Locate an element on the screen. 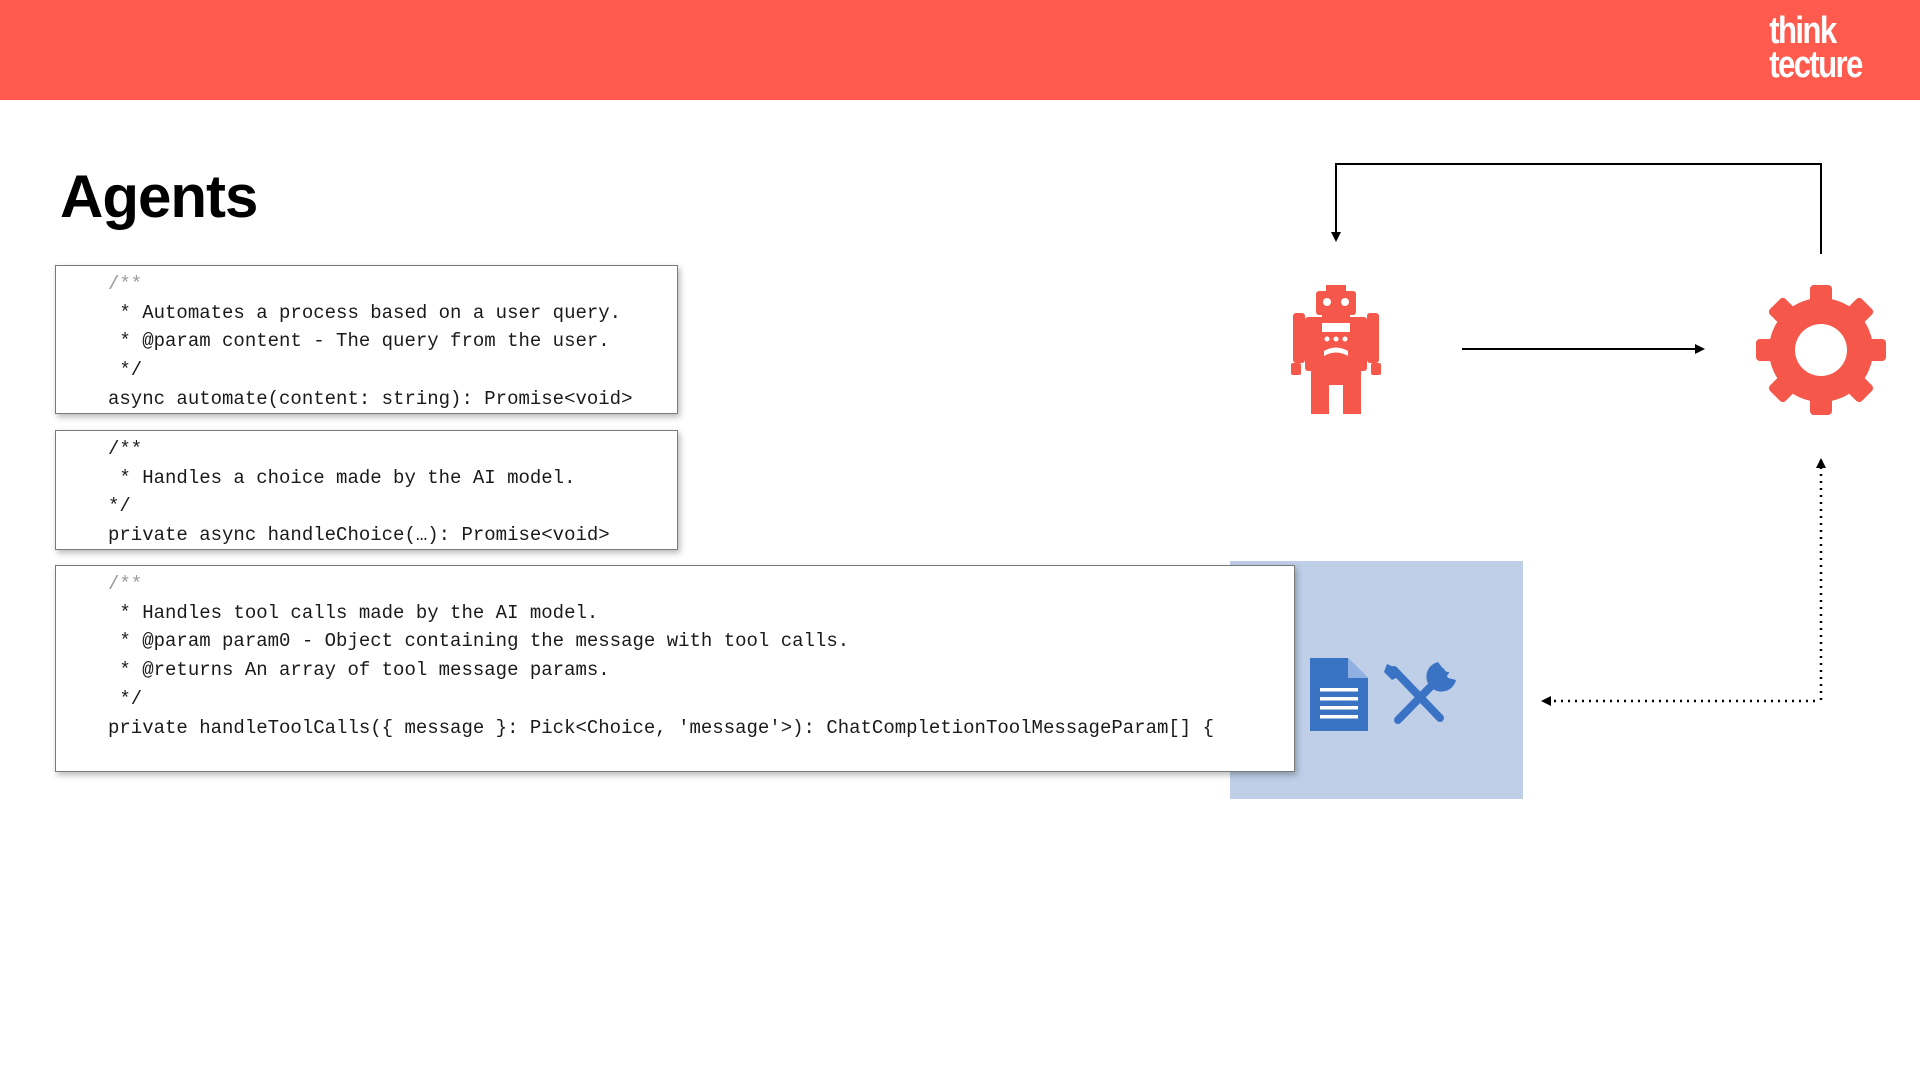  gear-icon is located at coordinates (1821, 350).